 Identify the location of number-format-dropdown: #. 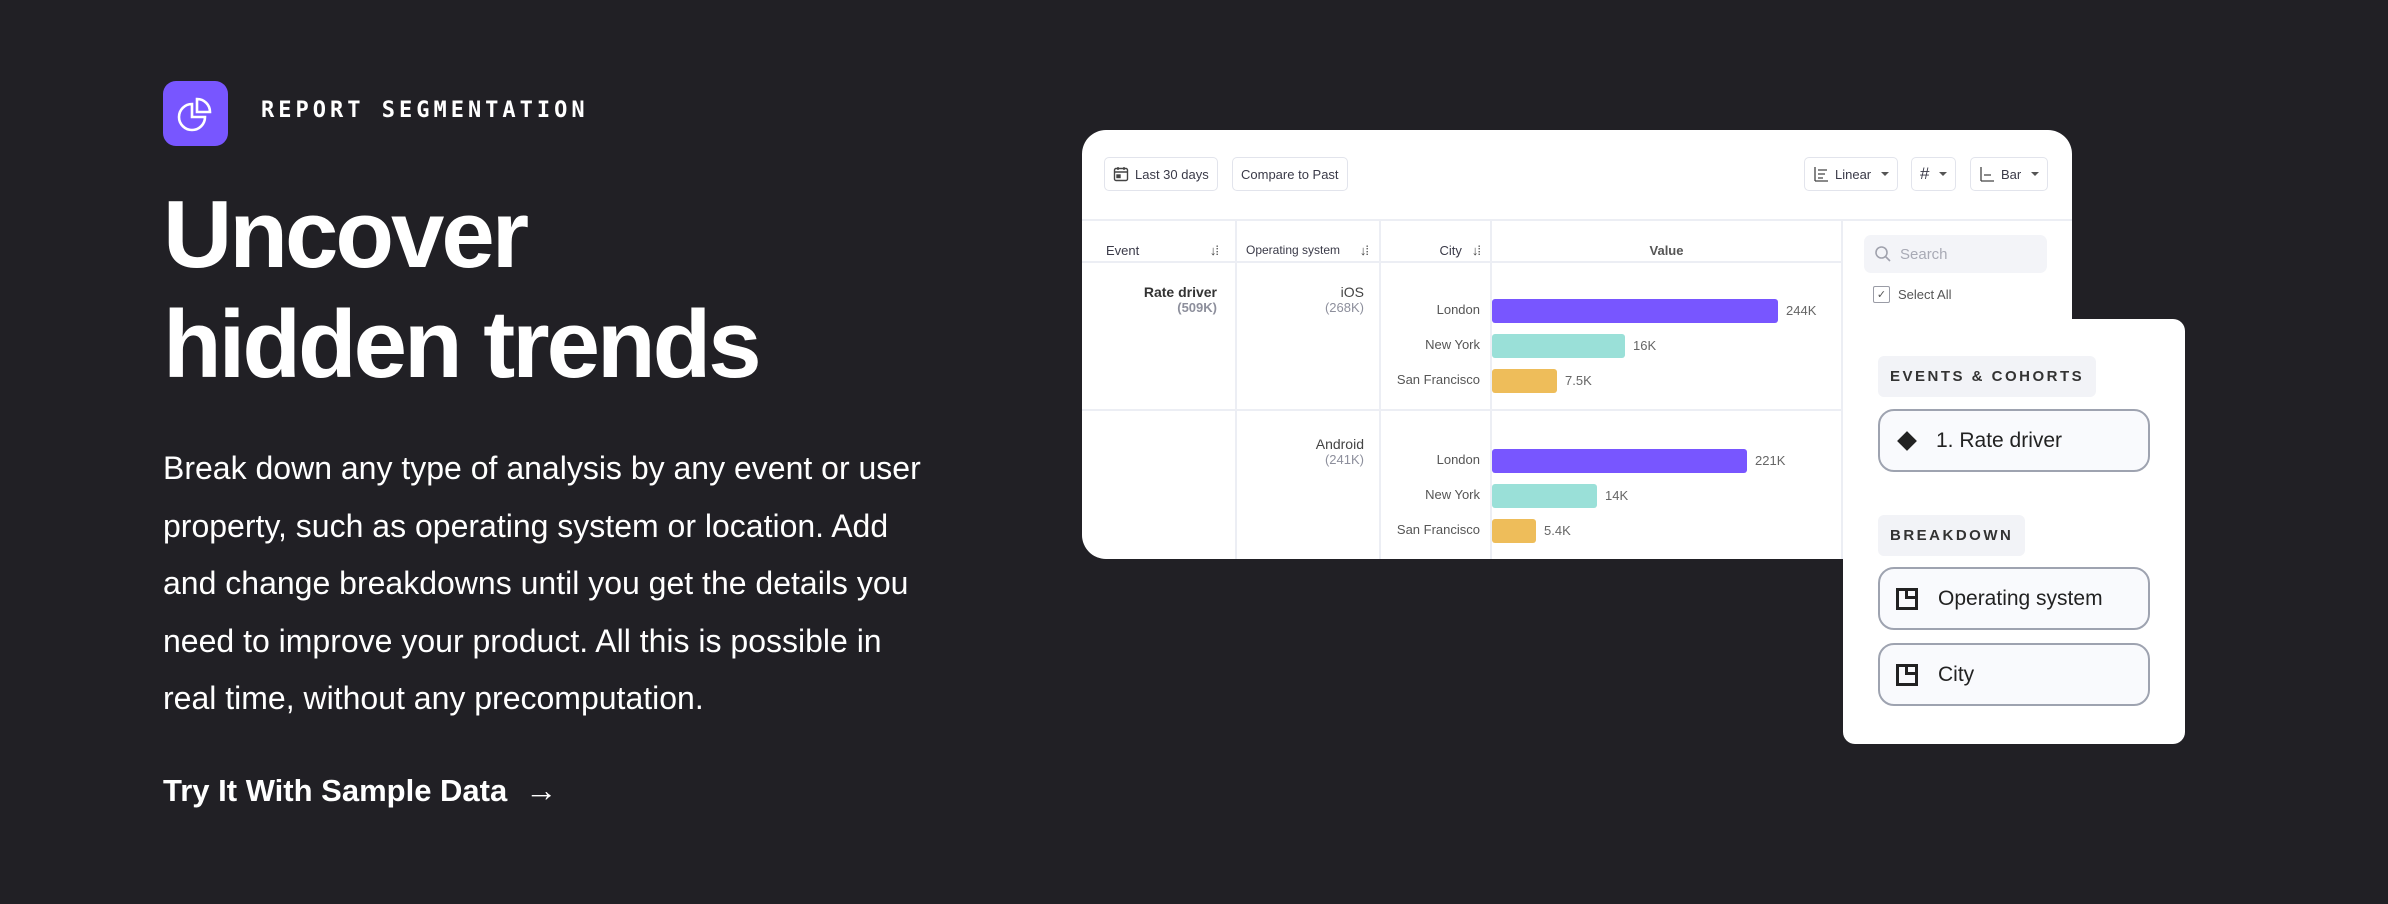
(1934, 174).